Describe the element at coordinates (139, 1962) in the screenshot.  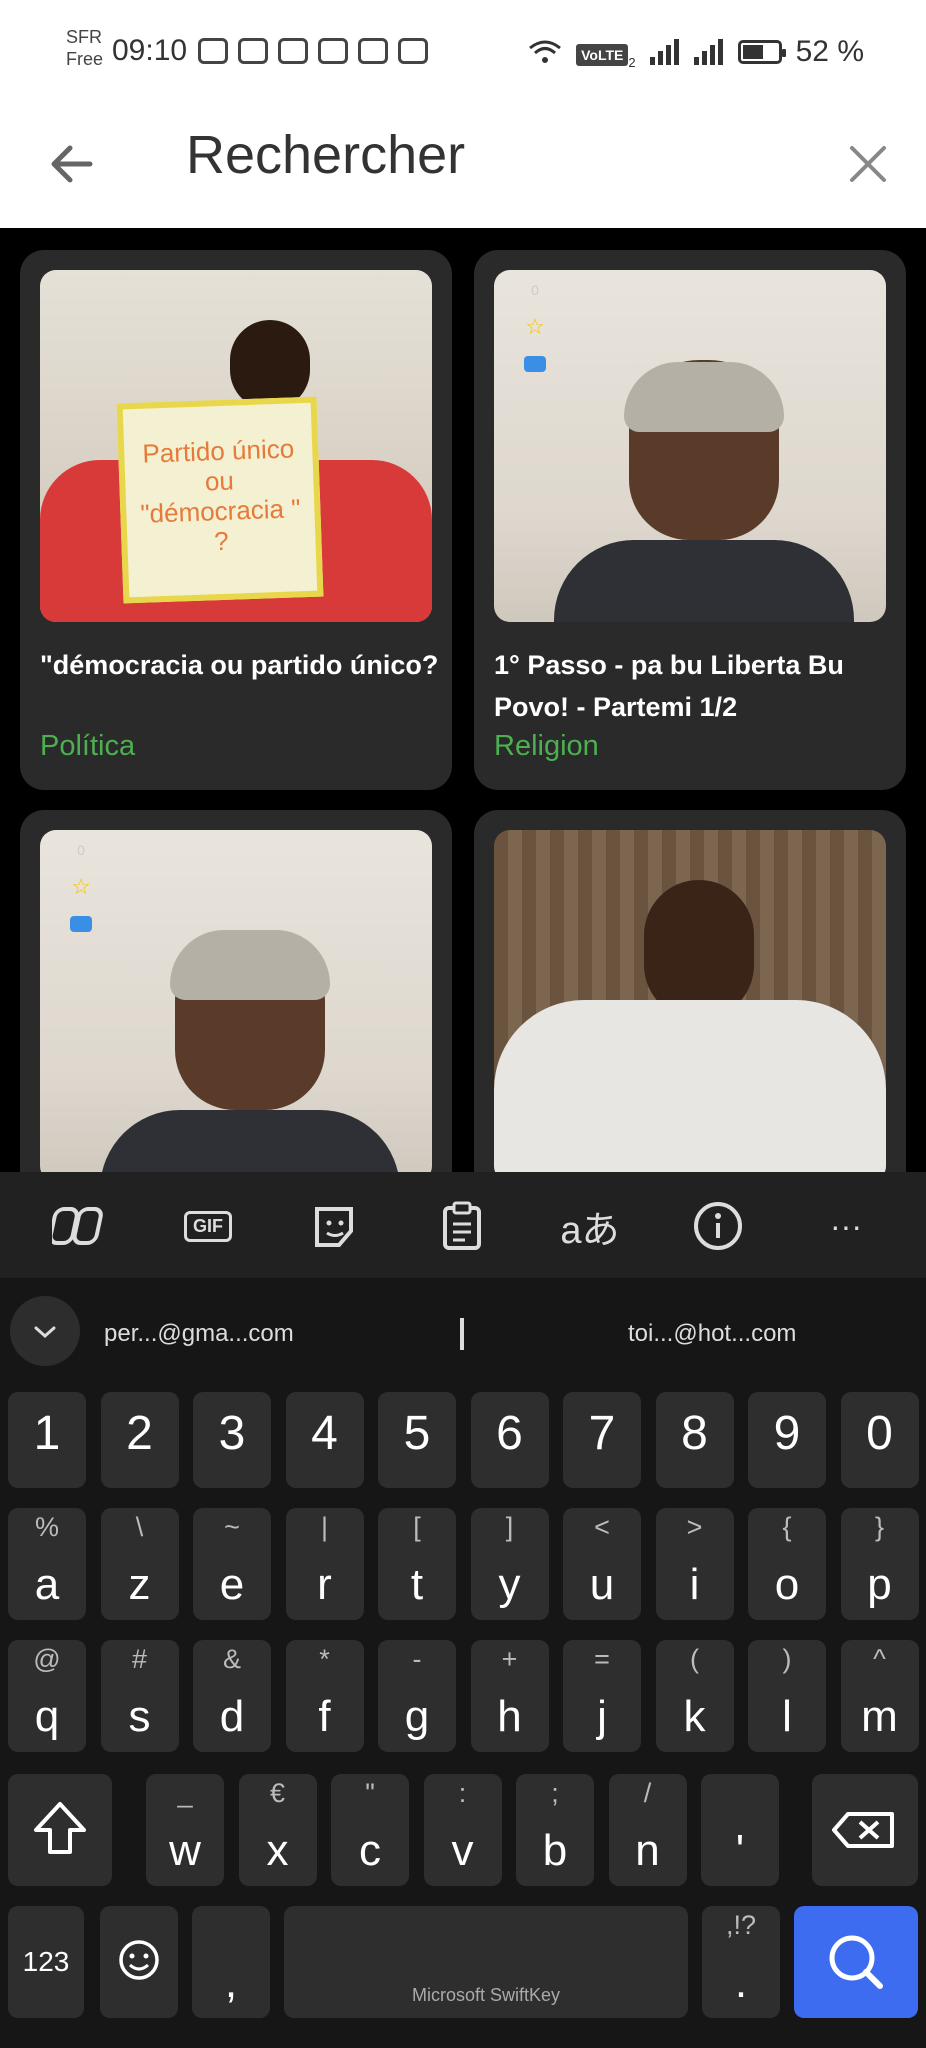
I see `emoji-key` at that location.